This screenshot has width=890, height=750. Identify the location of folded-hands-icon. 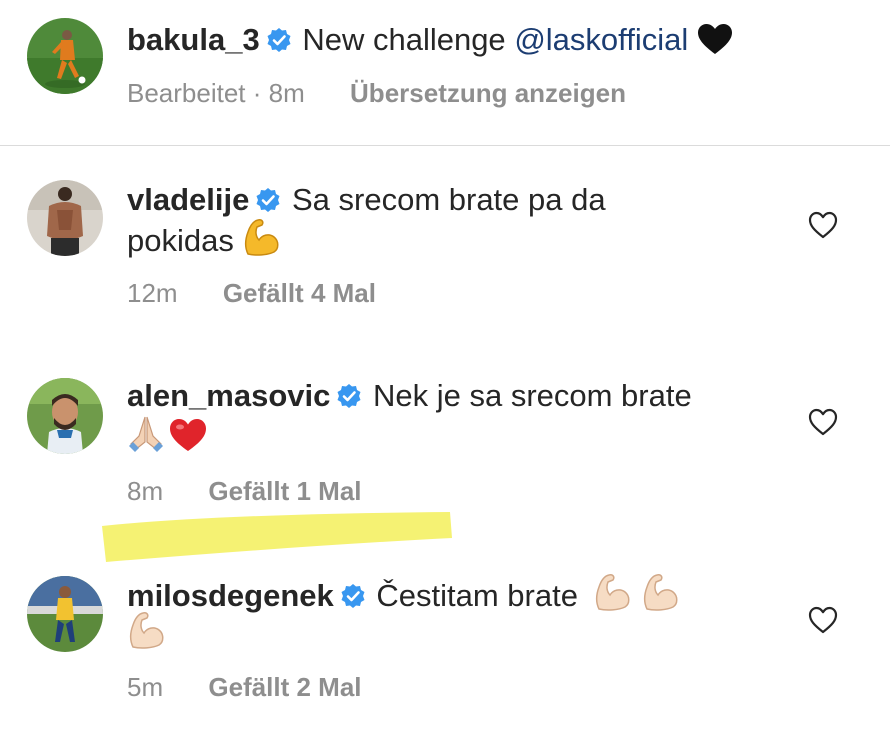
(146, 433).